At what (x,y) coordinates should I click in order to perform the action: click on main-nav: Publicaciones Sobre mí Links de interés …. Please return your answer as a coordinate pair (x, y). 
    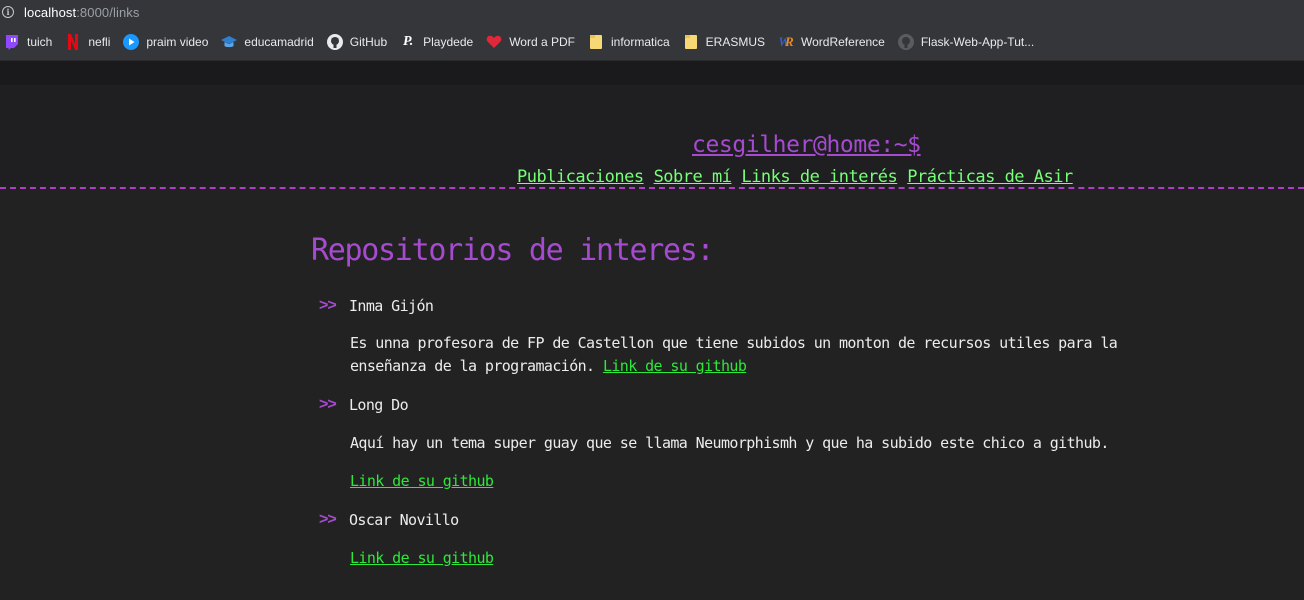
    Looking at the image, I should click on (800, 177).